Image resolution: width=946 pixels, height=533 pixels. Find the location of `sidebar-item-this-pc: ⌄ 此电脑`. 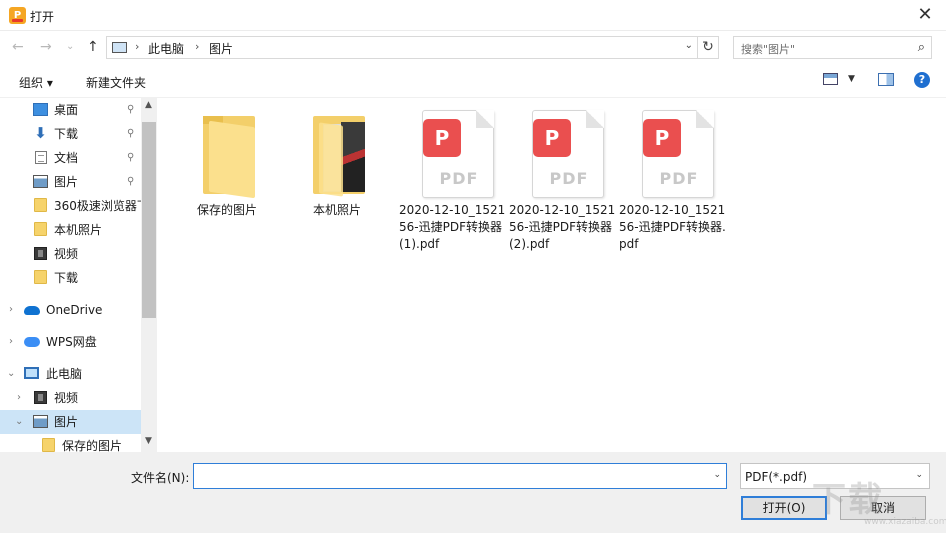

sidebar-item-this-pc: ⌄ 此电脑 is located at coordinates (70, 374).